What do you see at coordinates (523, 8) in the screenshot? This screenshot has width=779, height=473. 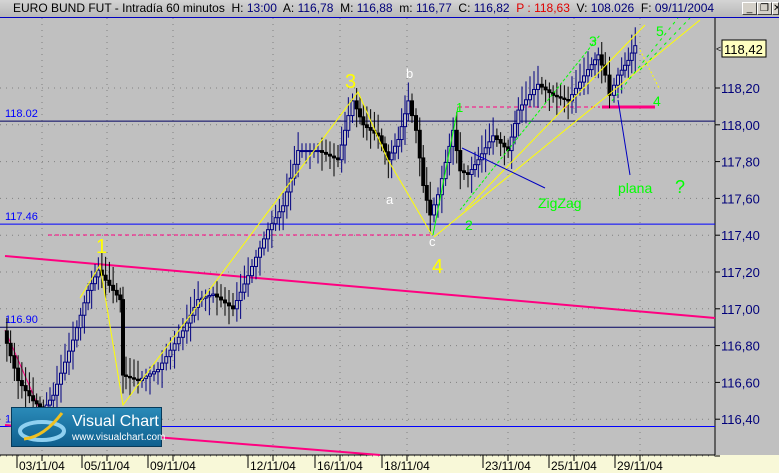 I see `price-label: P :` at bounding box center [523, 8].